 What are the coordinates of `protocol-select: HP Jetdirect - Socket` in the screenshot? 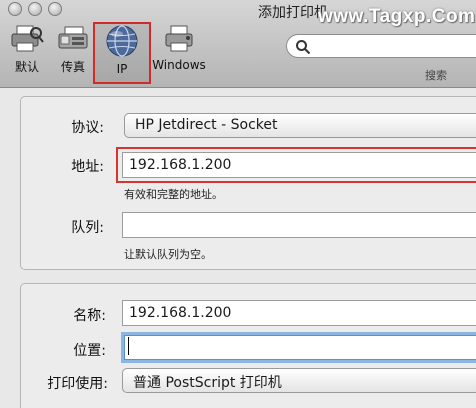 It's located at (300, 125).